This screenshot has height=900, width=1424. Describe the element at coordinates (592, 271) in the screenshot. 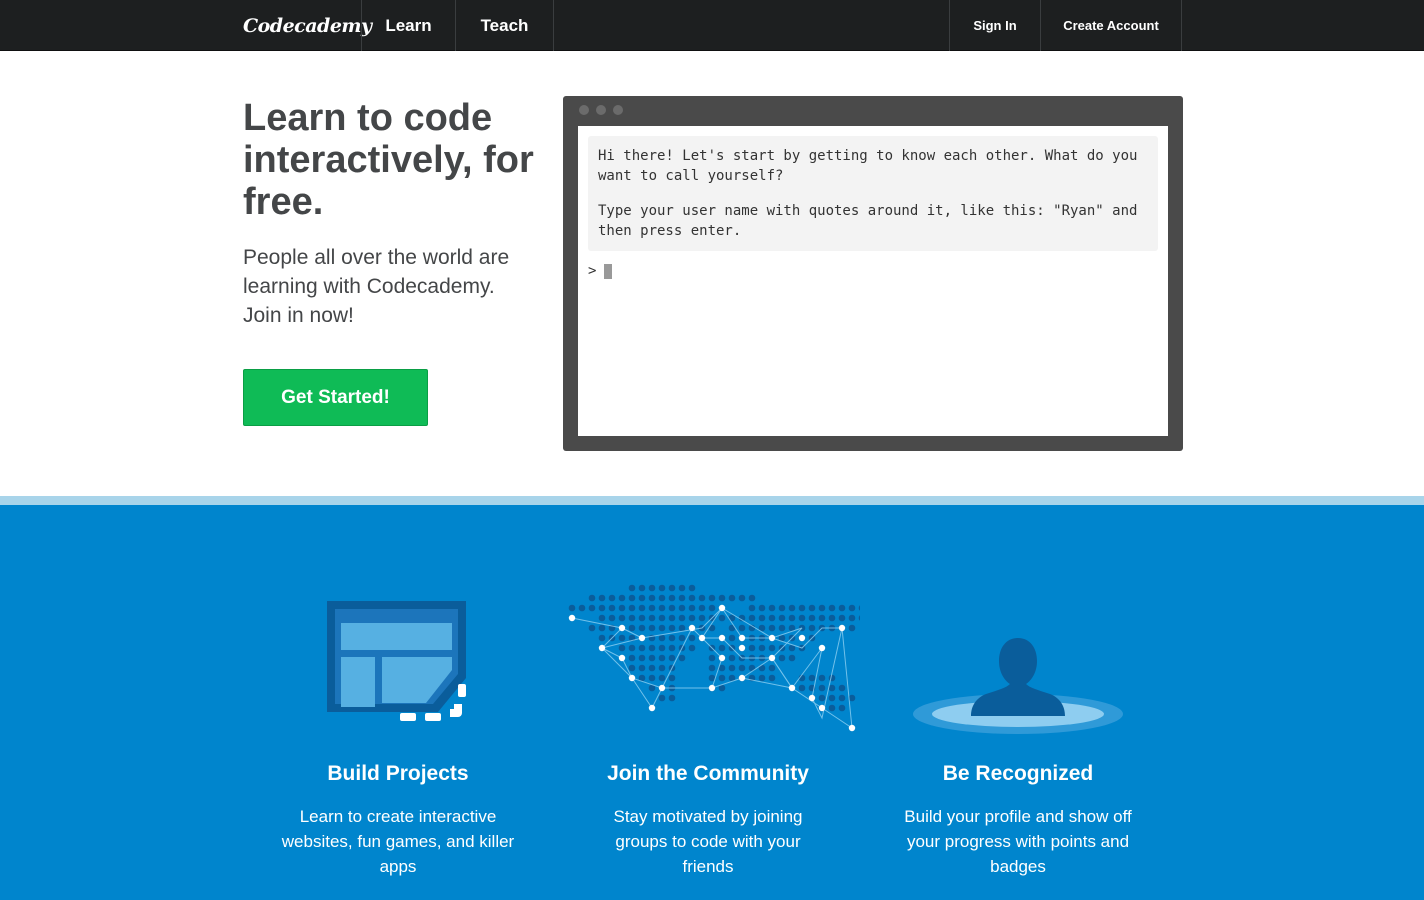

I see `prompt-symbol: >` at that location.